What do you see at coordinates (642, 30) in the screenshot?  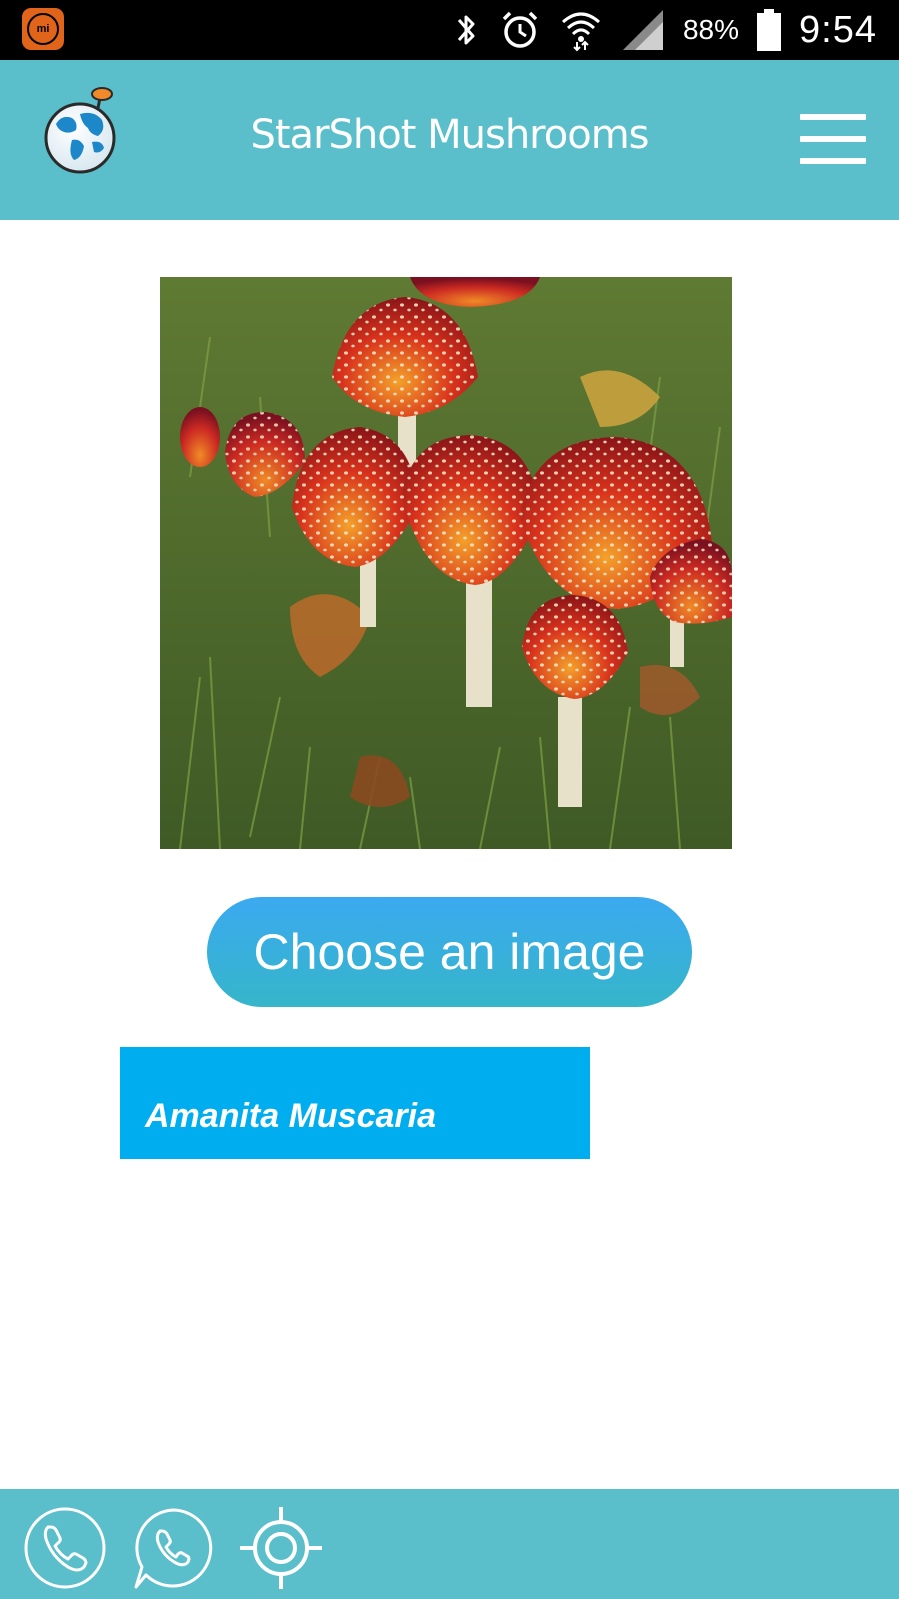 I see `signal-icon` at bounding box center [642, 30].